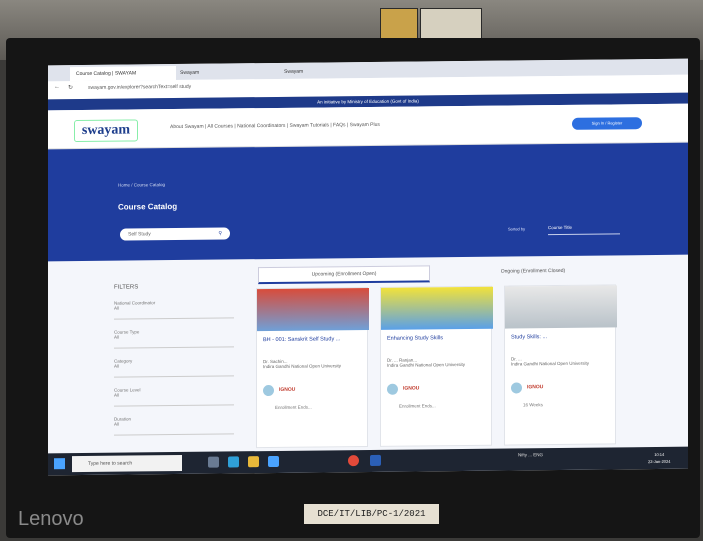  Describe the element at coordinates (57, 87) in the screenshot. I see `back-icon: ←` at that location.